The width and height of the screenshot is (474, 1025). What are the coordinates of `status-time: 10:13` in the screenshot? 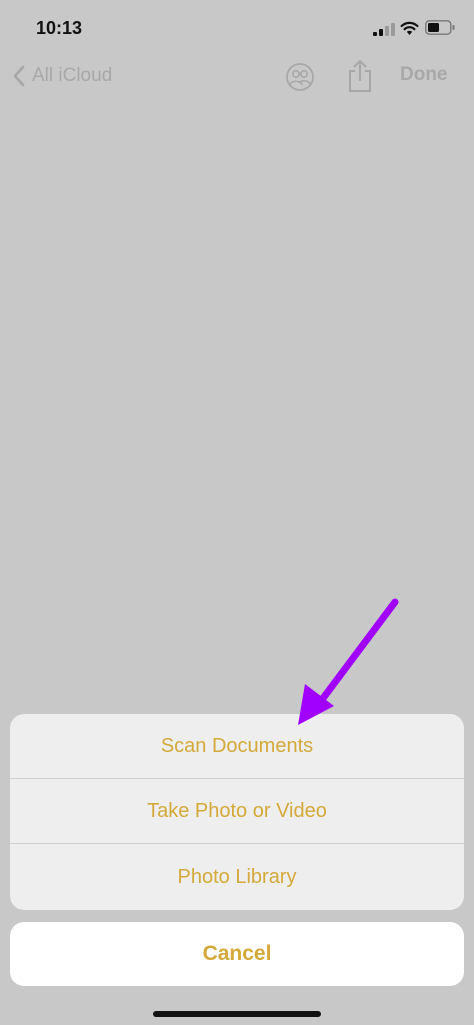 It's located at (59, 28).